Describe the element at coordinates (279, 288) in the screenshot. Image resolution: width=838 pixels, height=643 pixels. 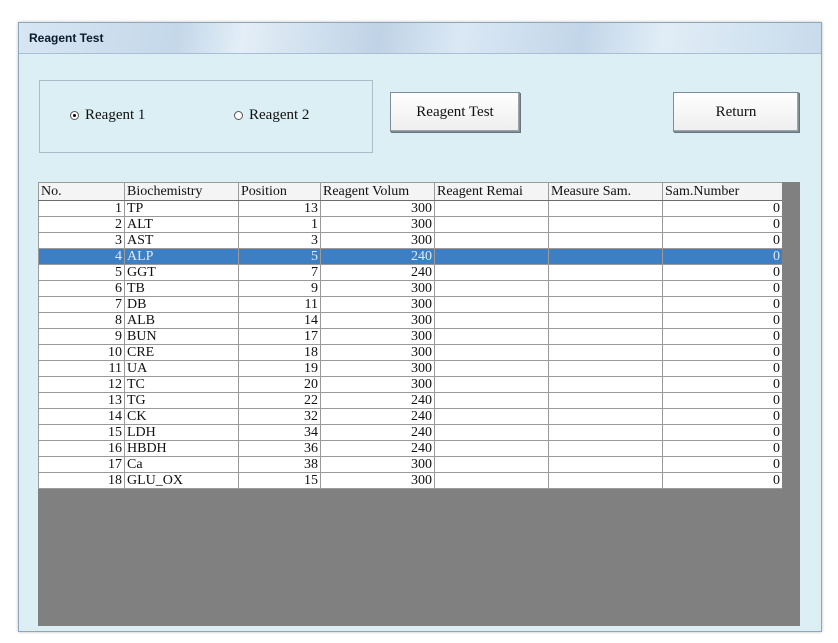
I see `cell-position: 9` at that location.